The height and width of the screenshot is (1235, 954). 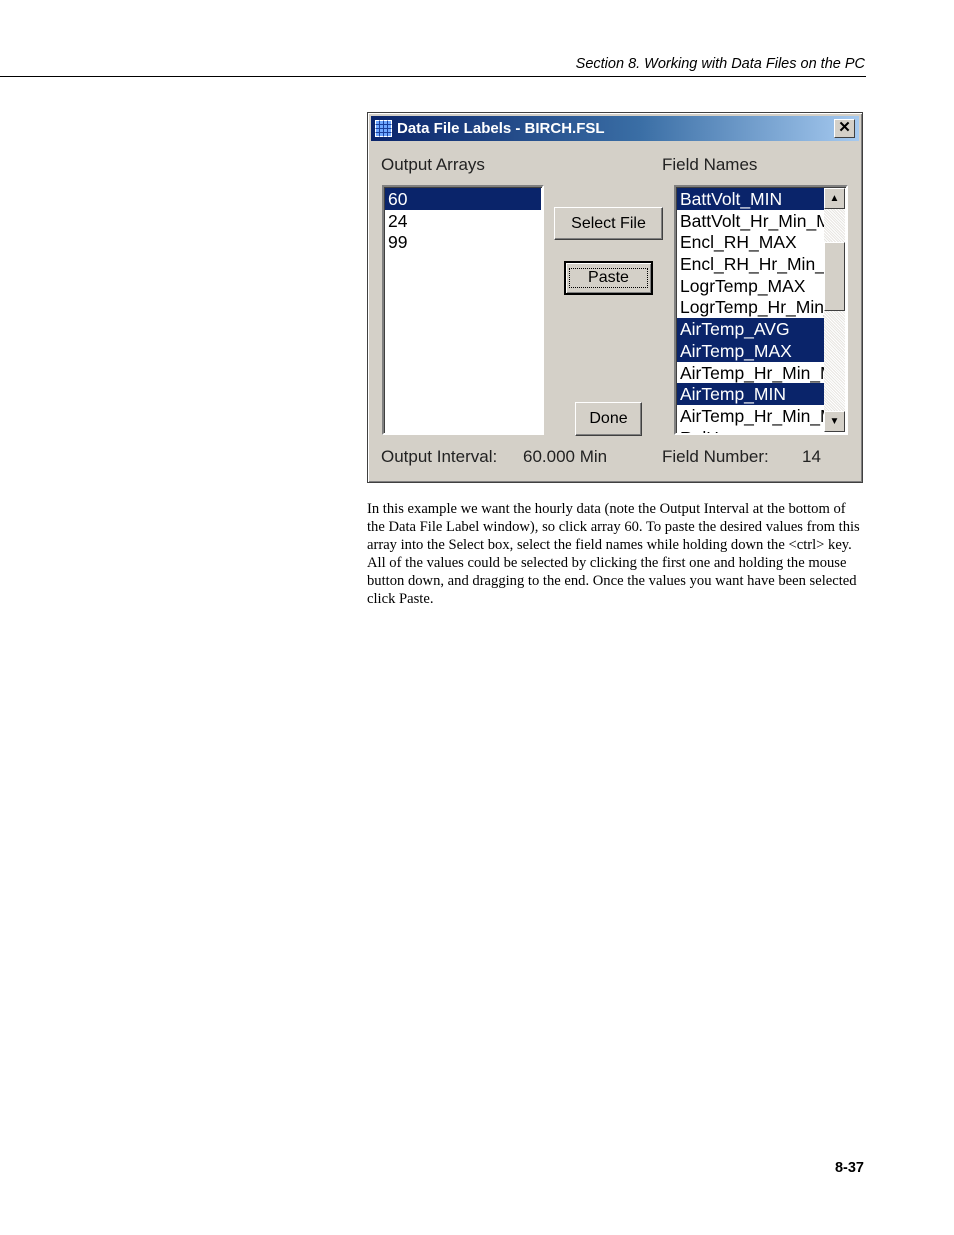 I want to click on header-rule, so click(x=433, y=76).